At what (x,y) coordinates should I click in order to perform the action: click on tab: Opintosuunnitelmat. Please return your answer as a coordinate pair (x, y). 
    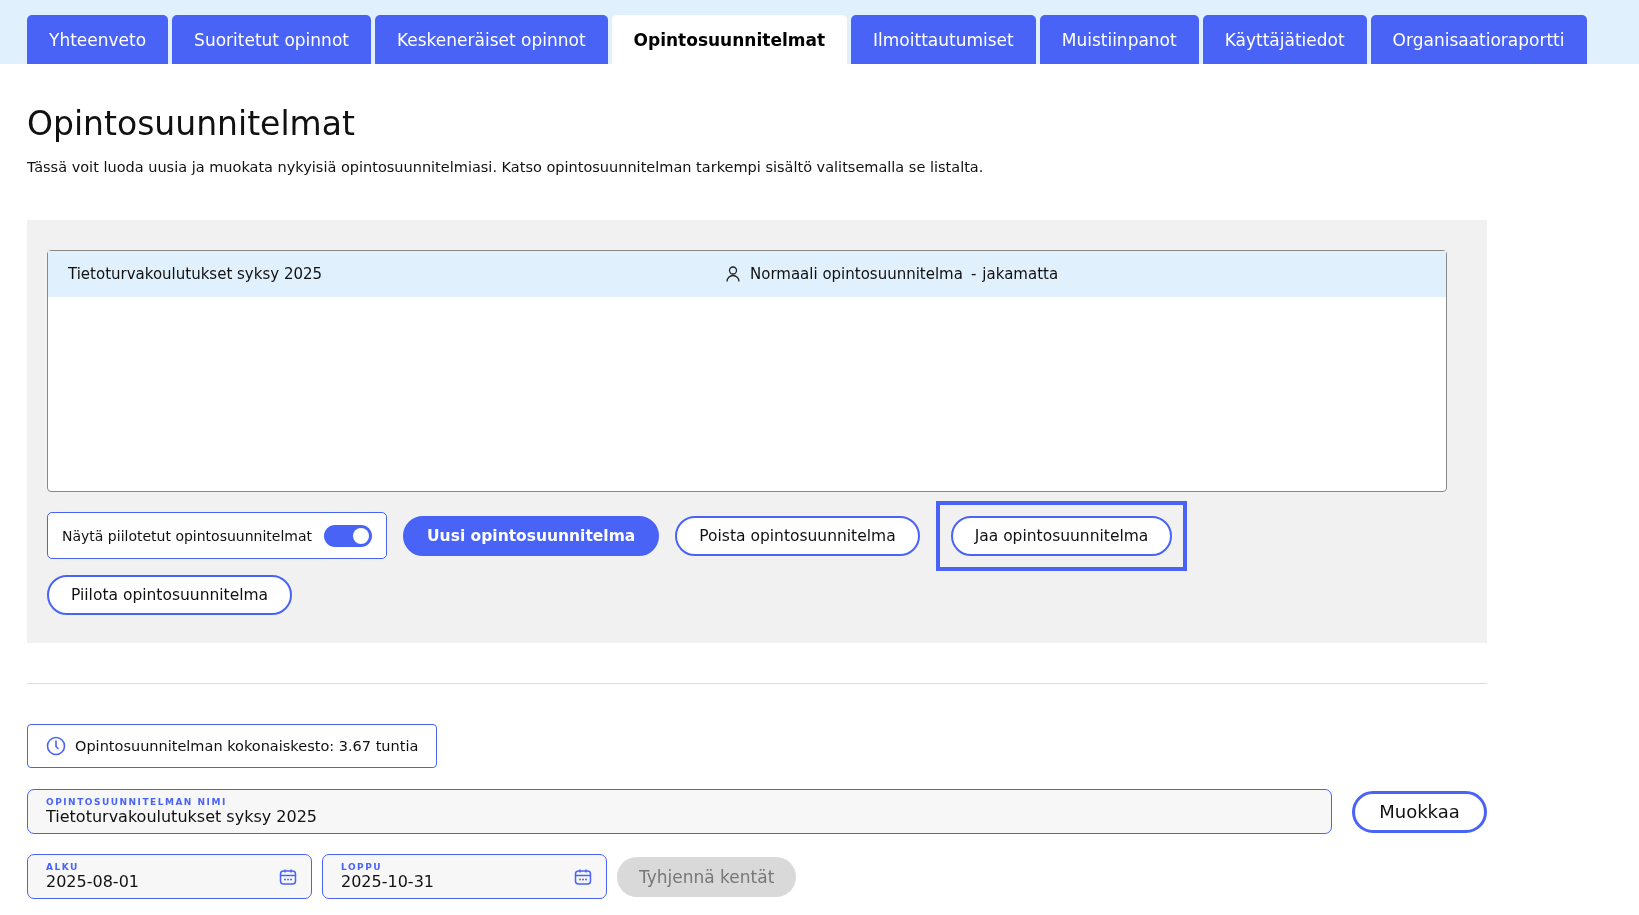
    Looking at the image, I should click on (729, 39).